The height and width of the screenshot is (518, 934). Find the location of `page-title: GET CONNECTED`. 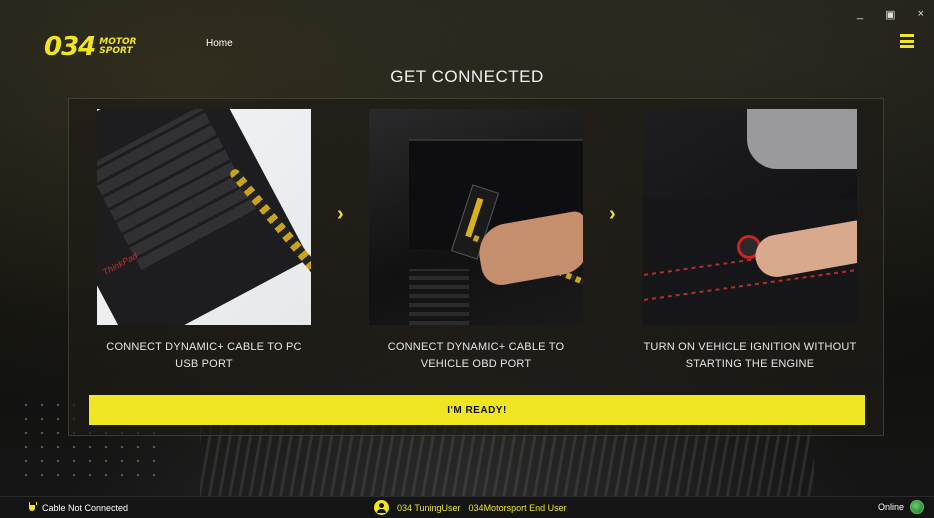

page-title: GET CONNECTED is located at coordinates (467, 76).